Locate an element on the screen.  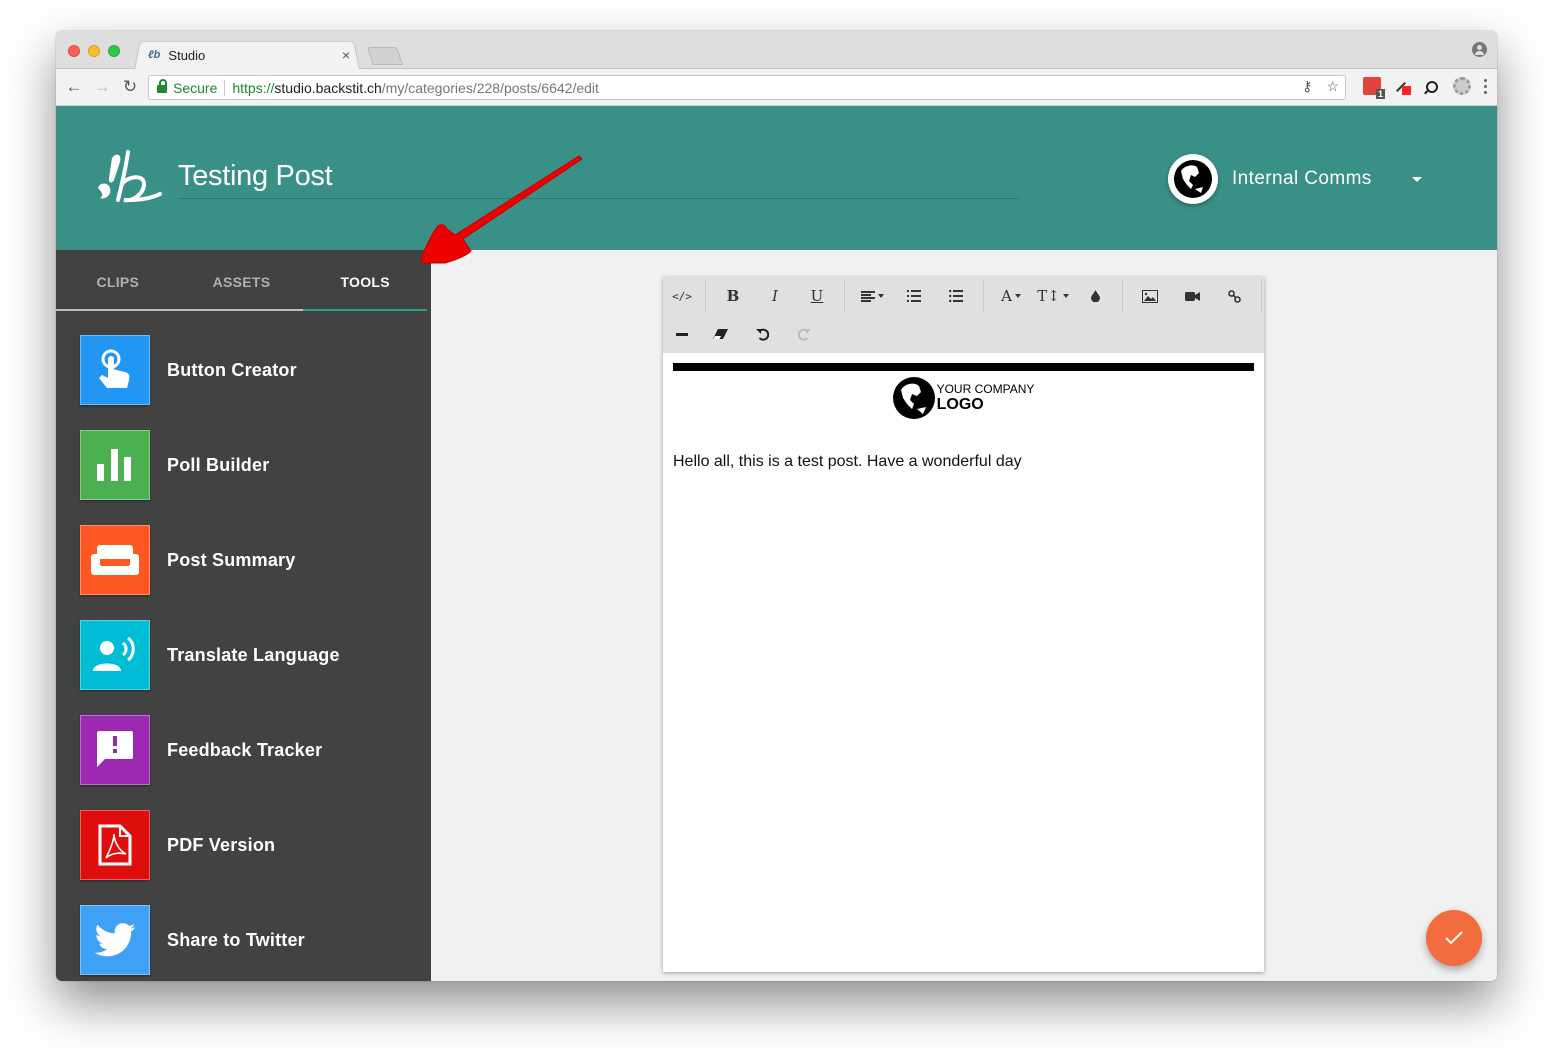
tool-label: Share to Twitter is located at coordinates (236, 939).